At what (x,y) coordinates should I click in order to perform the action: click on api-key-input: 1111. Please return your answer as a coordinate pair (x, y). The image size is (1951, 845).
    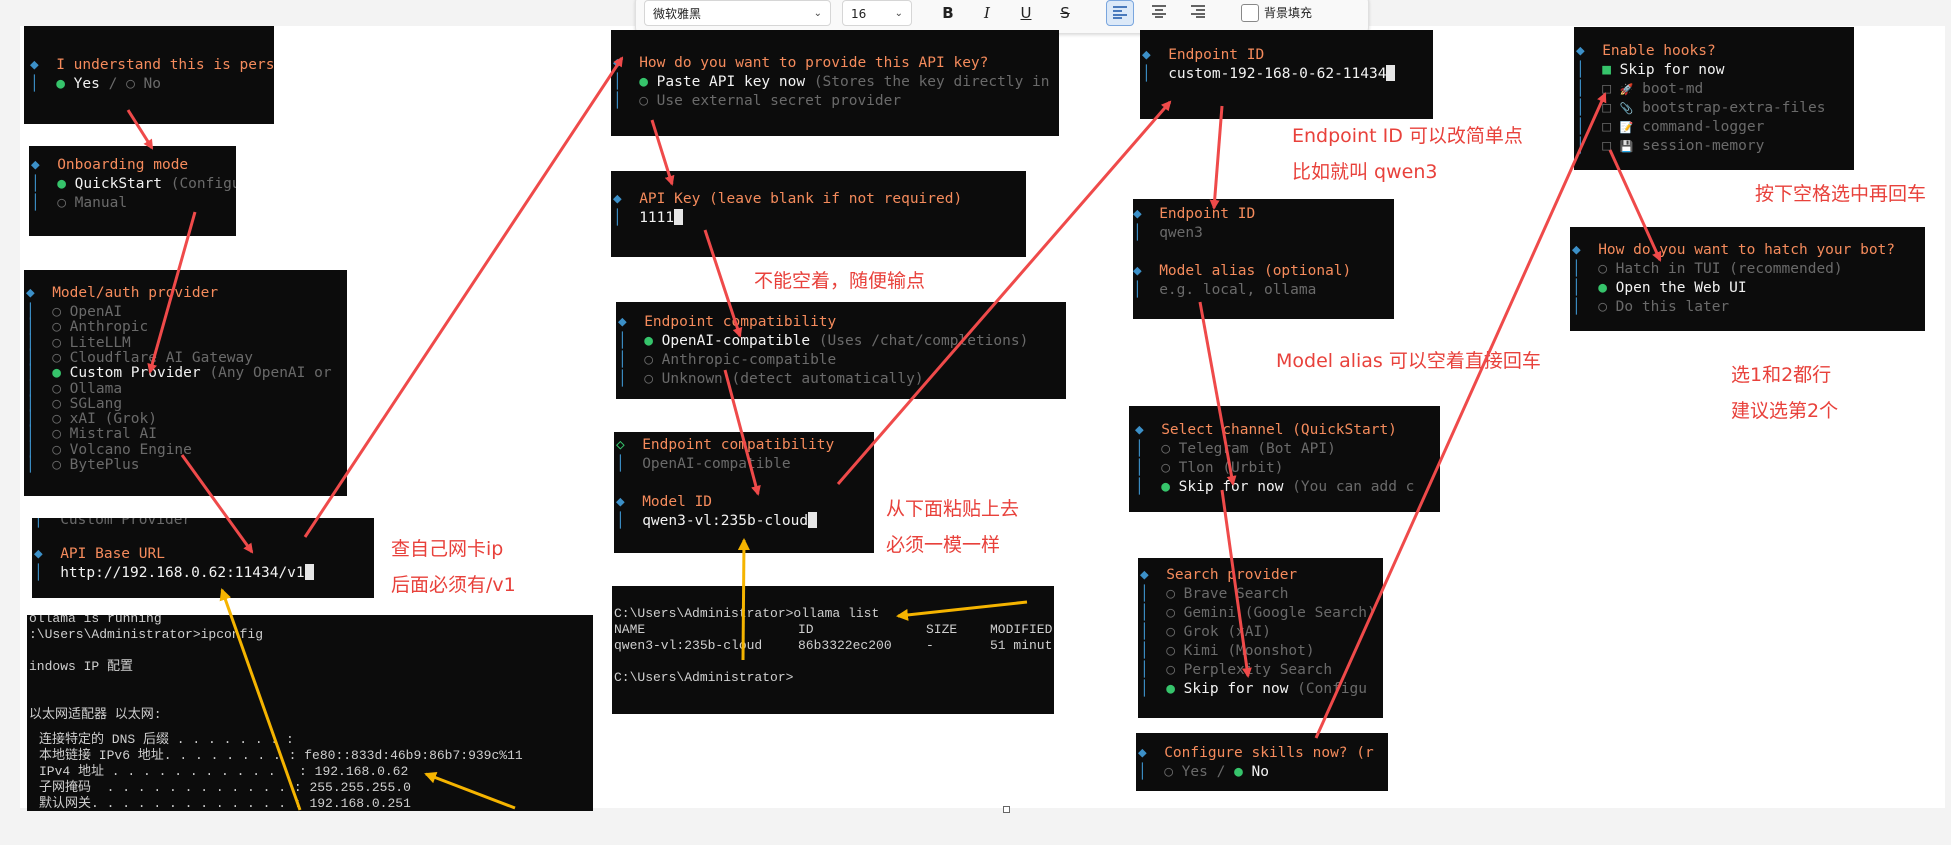
    Looking at the image, I should click on (656, 218).